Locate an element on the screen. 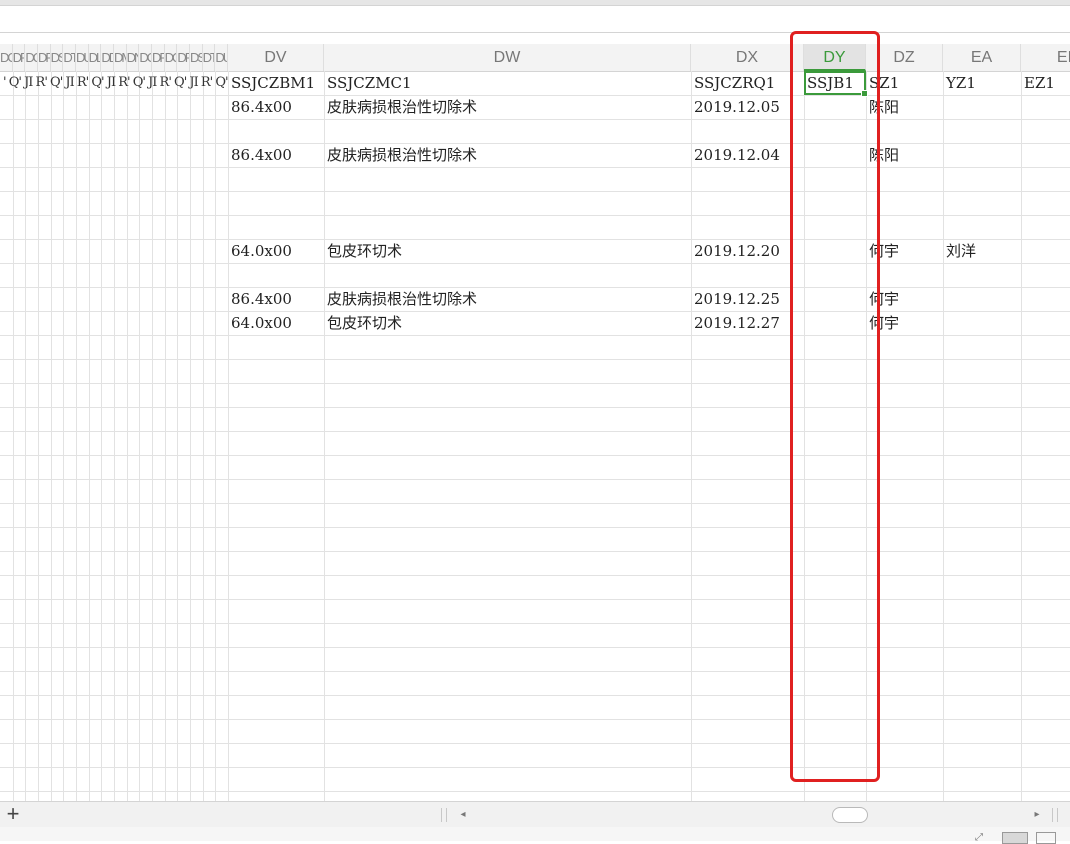 The width and height of the screenshot is (1070, 844). column-header-narrow: DD is located at coordinates (107, 57).